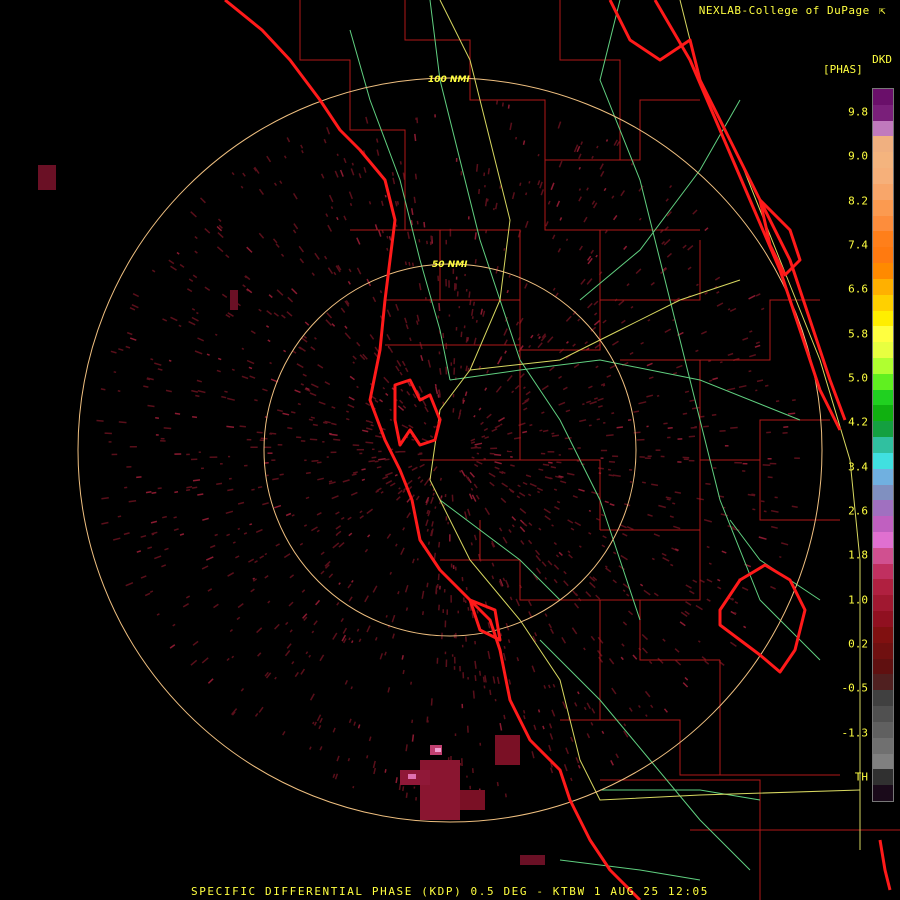 This screenshot has width=900, height=900. I want to click on credit-text: NEXLAB-College of DuPage, so click(784, 10).